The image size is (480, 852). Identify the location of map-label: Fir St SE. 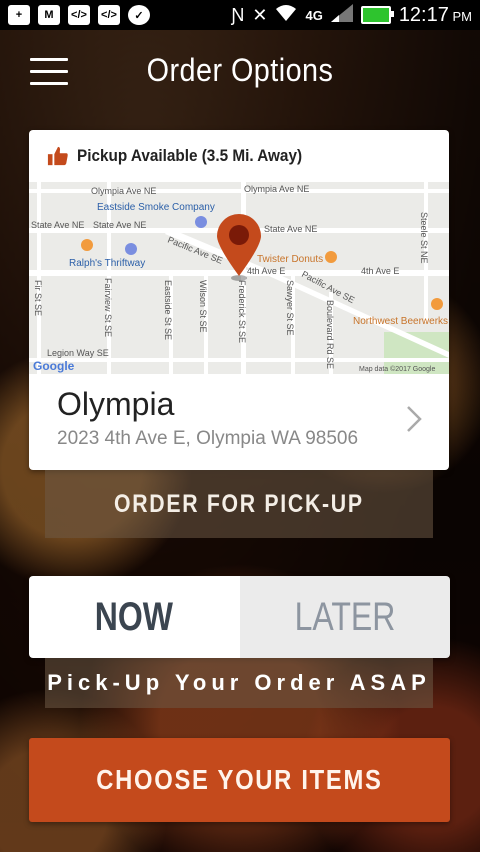
(38, 298).